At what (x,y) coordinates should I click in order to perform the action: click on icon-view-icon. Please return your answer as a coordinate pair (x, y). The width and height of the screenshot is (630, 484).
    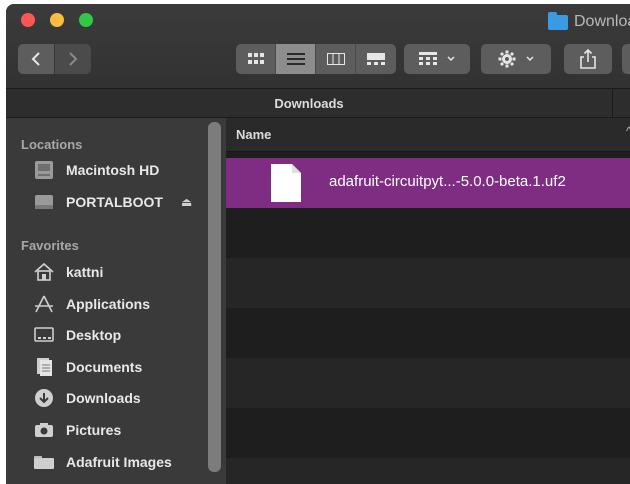
    Looking at the image, I should click on (255, 58).